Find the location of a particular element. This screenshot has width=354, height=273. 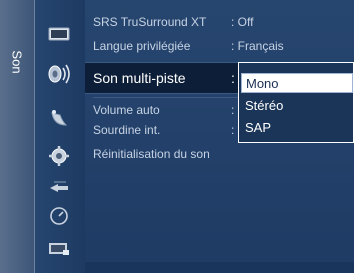

option-stereo: Stéréo is located at coordinates (297, 105).